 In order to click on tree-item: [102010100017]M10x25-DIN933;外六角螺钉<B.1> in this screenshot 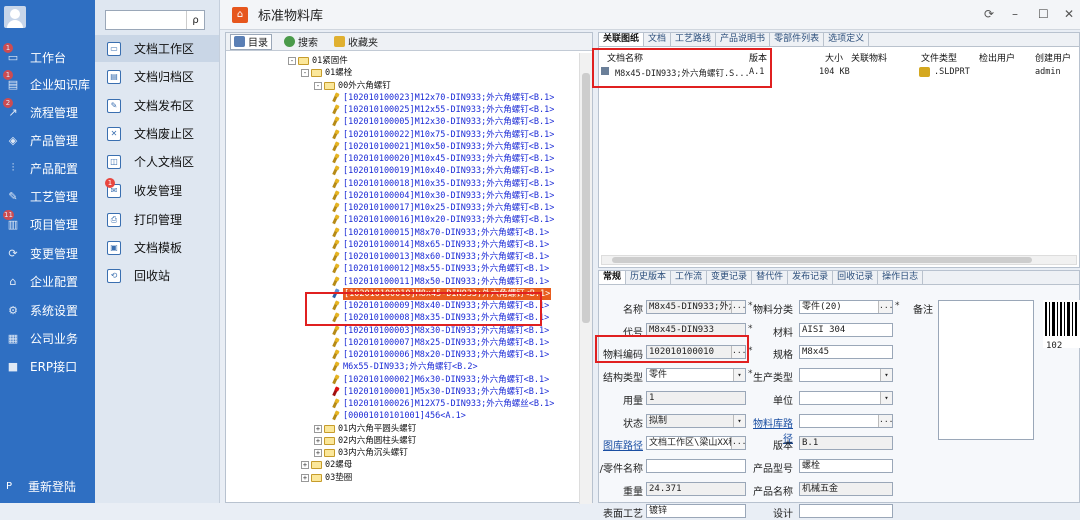, I will do `click(442, 208)`.